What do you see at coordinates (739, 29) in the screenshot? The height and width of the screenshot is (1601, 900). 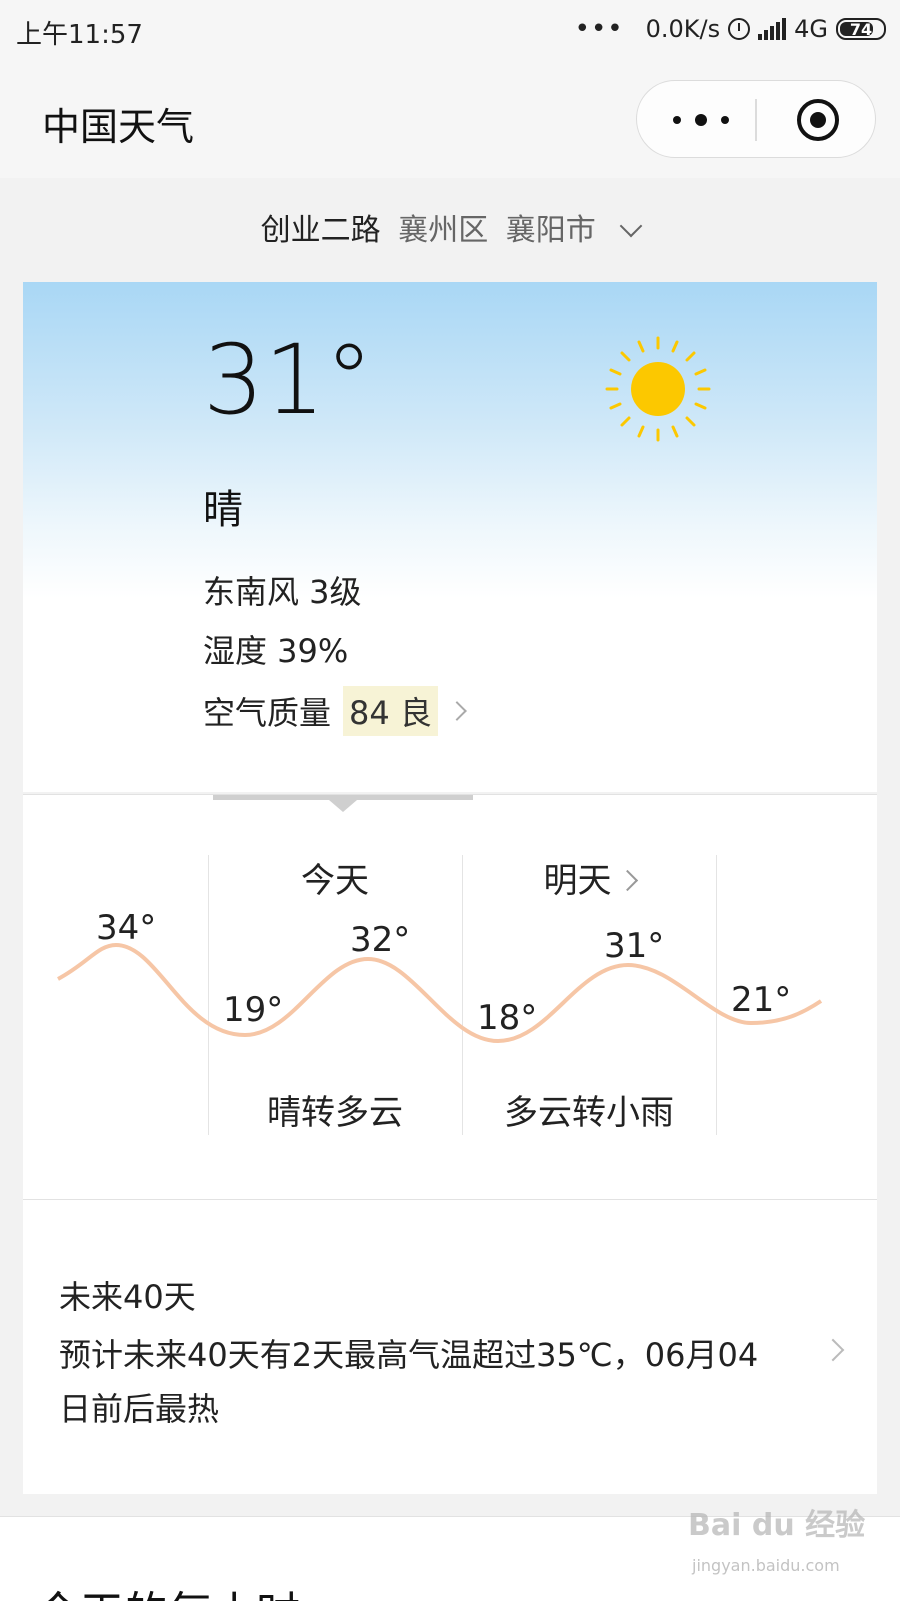 I see `alarm-icon` at bounding box center [739, 29].